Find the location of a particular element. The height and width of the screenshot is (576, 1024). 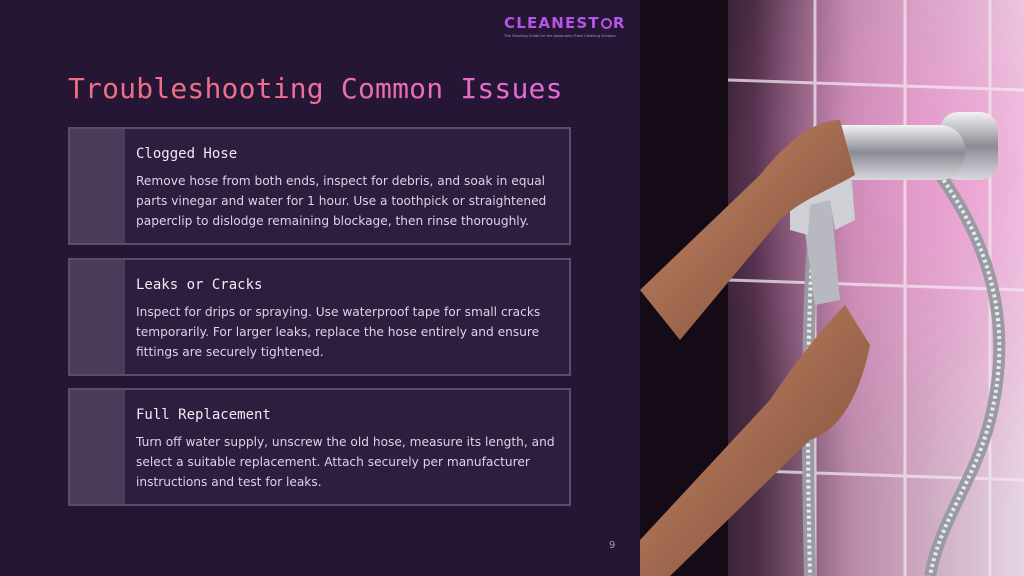

slide-title: Troubleshooting Common Issues is located at coordinates (315, 88).